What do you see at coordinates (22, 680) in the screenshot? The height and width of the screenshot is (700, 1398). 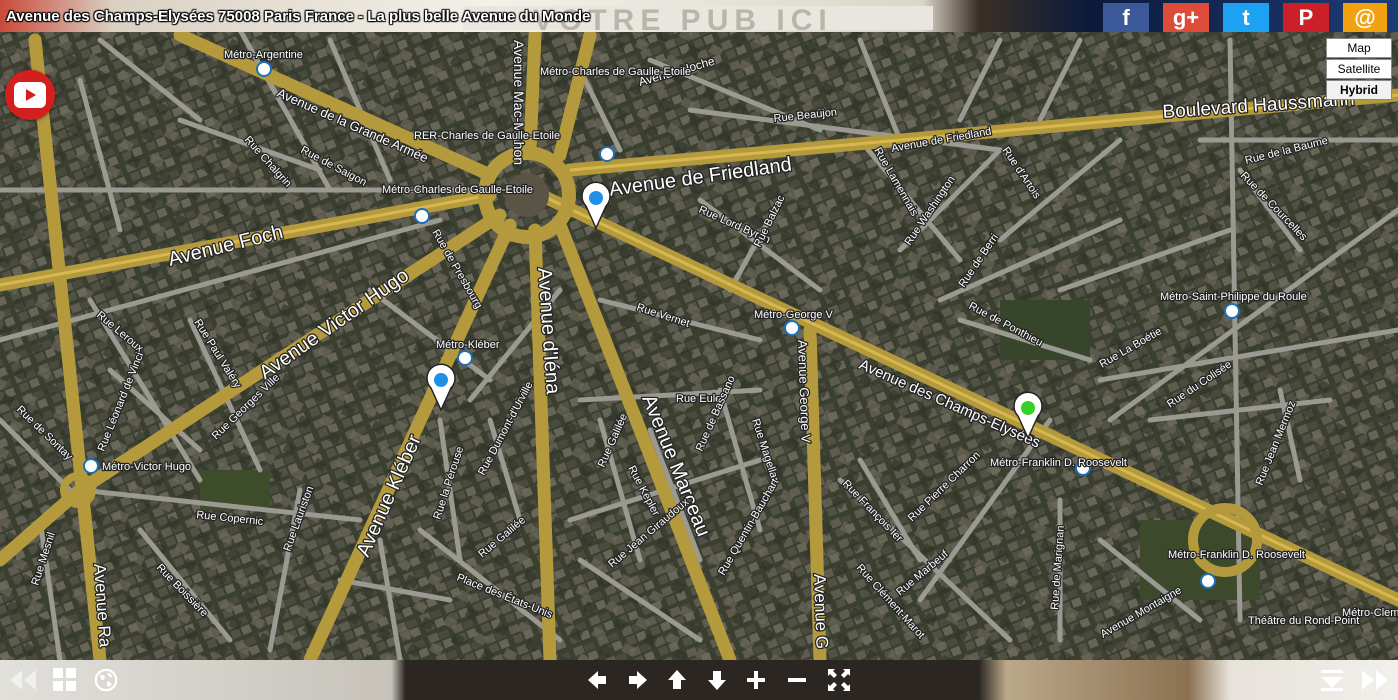 I see `rewind-icon` at bounding box center [22, 680].